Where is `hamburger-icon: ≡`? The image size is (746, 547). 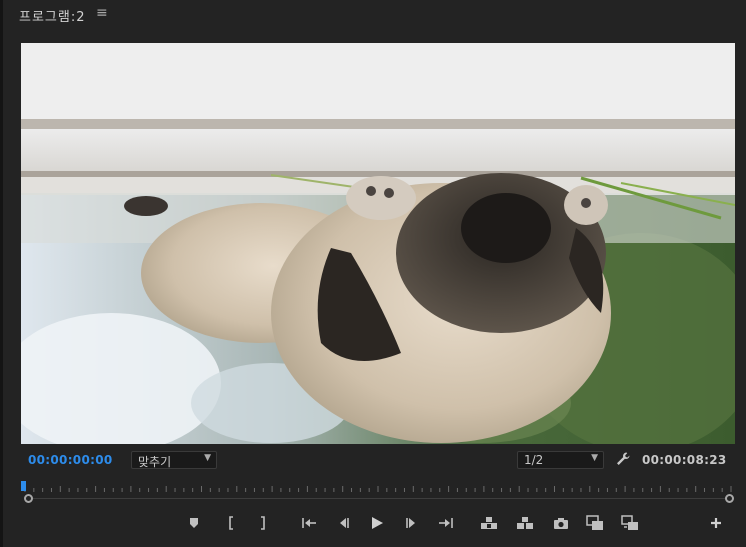 hamburger-icon: ≡ is located at coordinates (102, 13).